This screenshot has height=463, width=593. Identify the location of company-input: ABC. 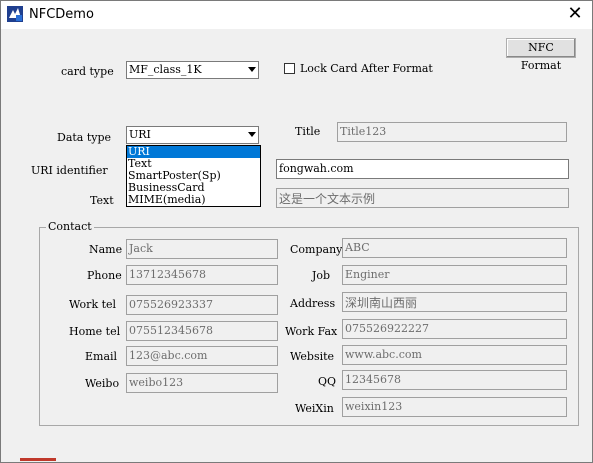
(454, 248).